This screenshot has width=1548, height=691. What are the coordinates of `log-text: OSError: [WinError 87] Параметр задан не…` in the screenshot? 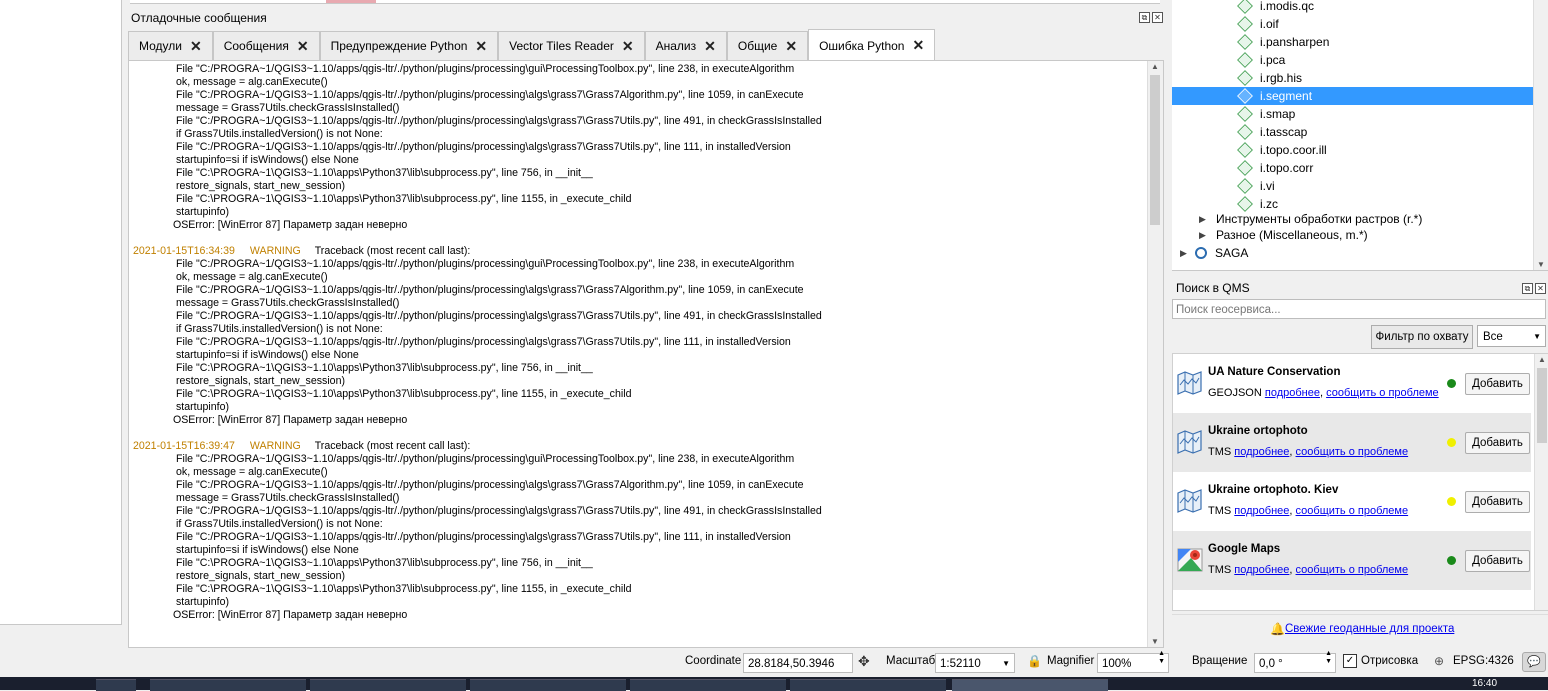 It's located at (290, 420).